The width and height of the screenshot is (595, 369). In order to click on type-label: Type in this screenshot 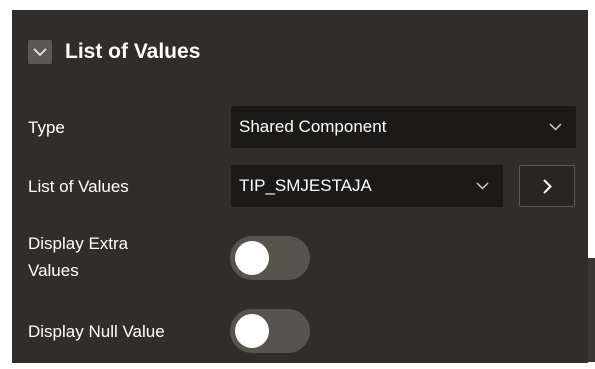, I will do `click(46, 127)`.